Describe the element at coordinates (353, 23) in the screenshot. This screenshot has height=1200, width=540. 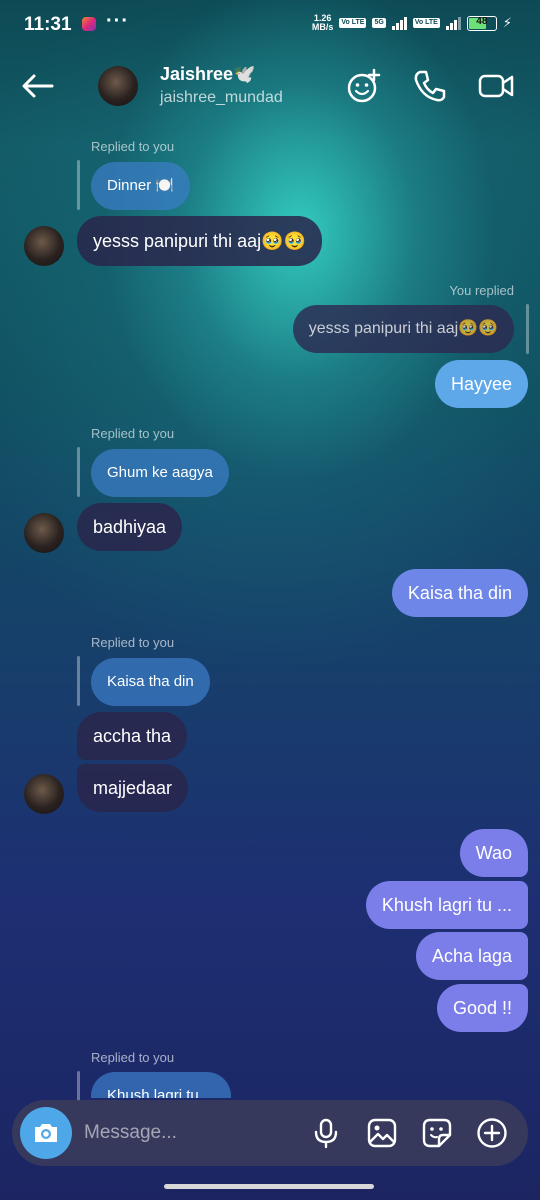
I see `volte-badge: Vo LTE` at that location.